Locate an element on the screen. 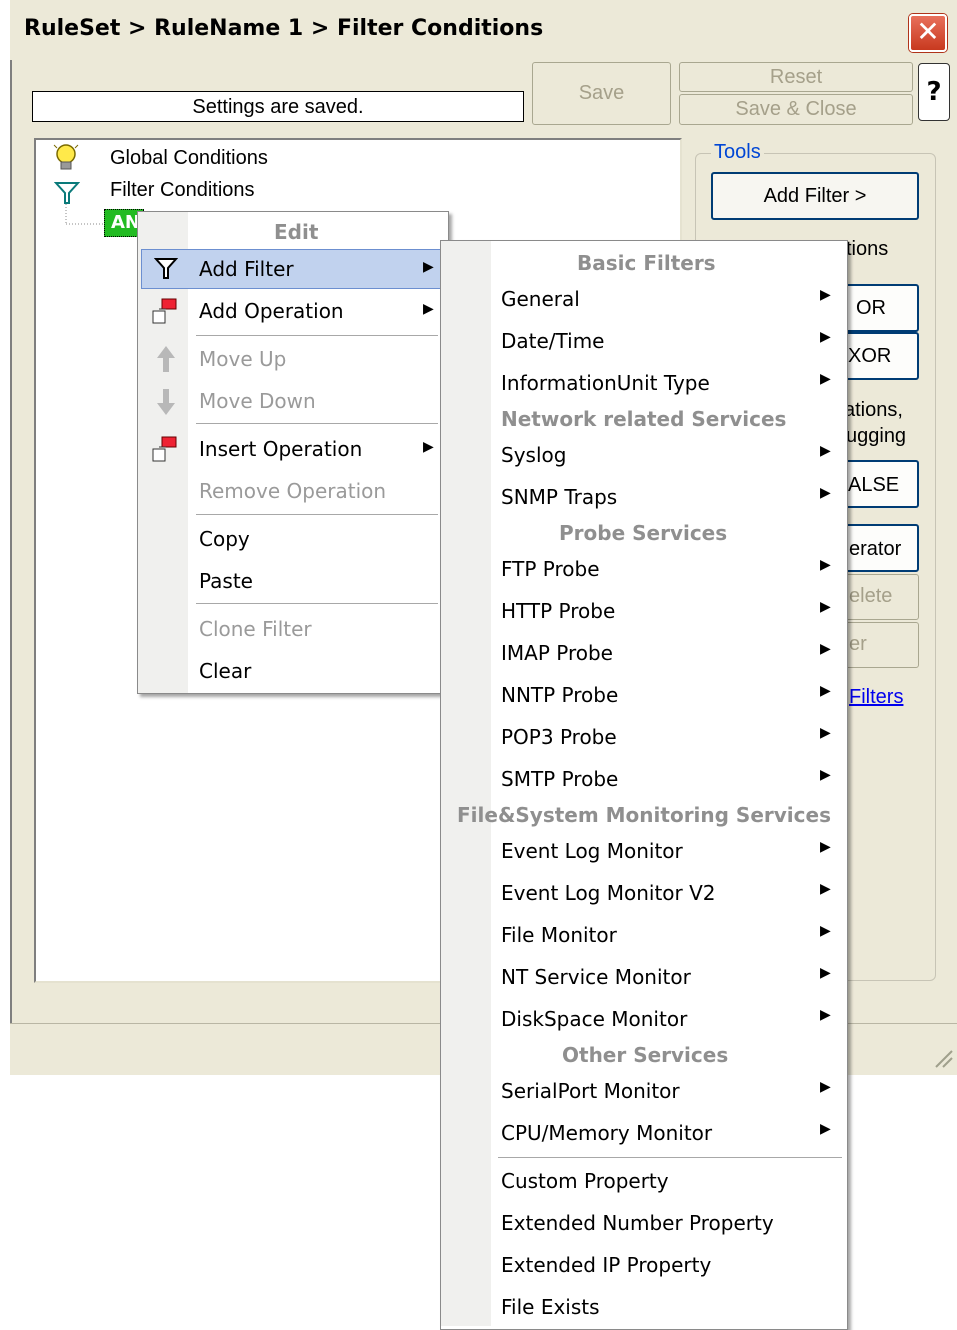  submenu-item-nt-service-monitor: NT Service Monitor is located at coordinates (596, 977).